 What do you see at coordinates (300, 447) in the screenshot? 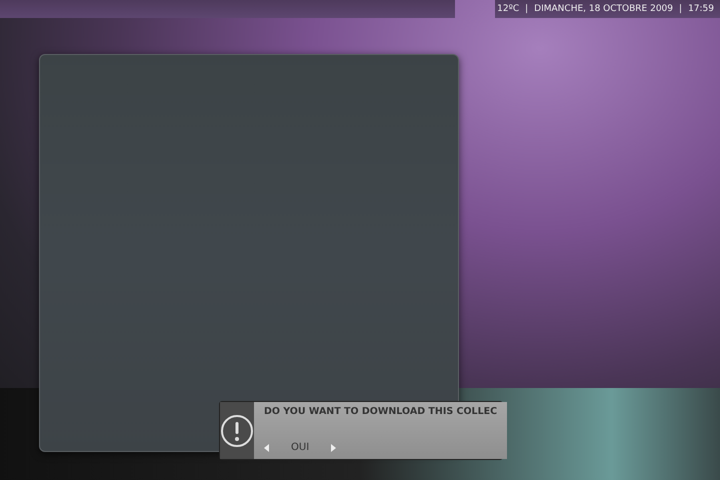
I see `choice-option: OUI` at bounding box center [300, 447].